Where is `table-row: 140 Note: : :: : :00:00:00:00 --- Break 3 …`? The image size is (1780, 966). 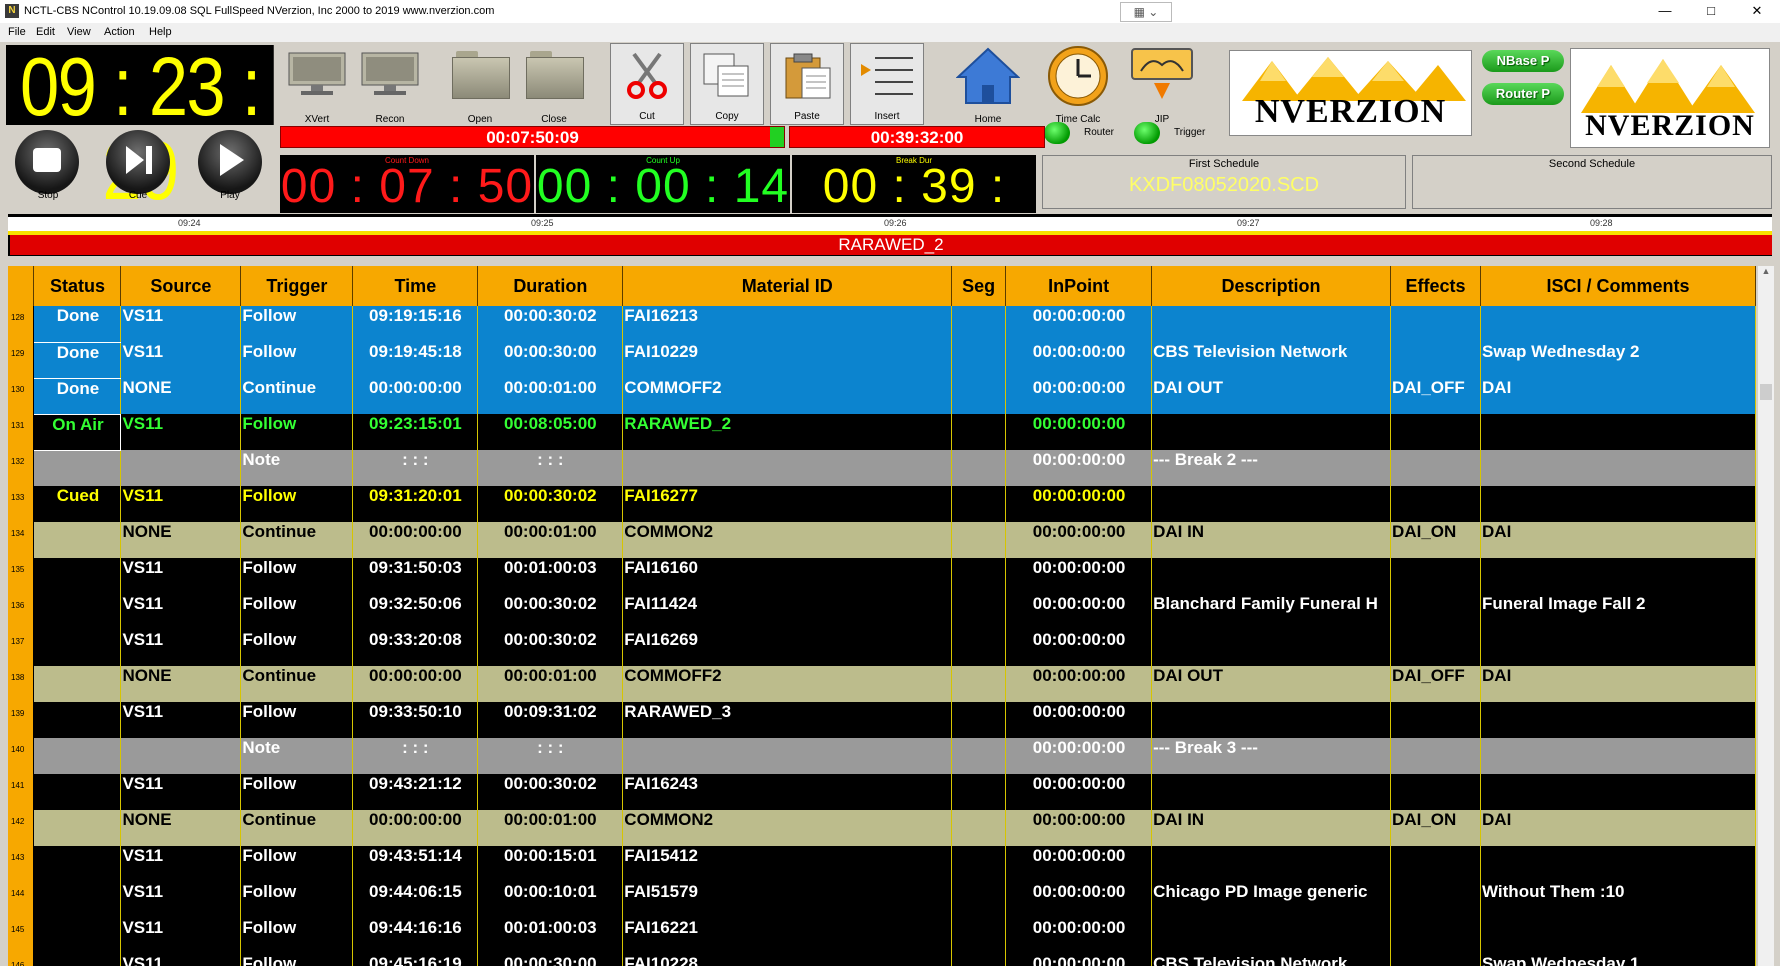 table-row: 140 Note: : :: : :00:00:00:00 --- Break 3 … is located at coordinates (882, 756).